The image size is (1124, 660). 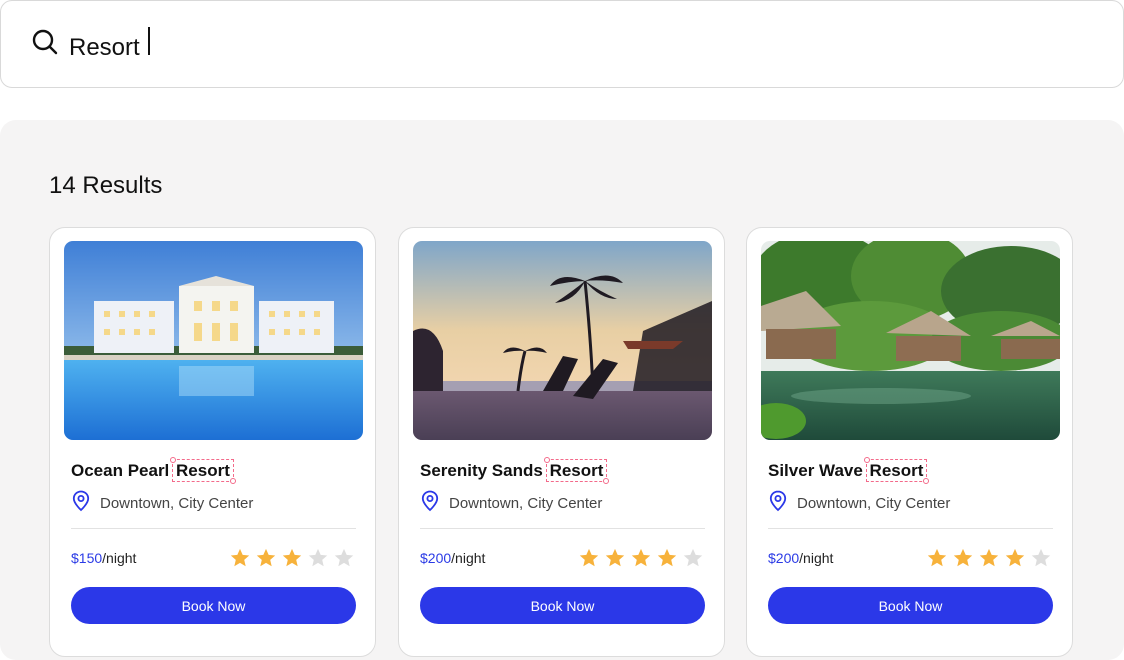 I want to click on search-input-value: Resort, so click(x=104, y=47).